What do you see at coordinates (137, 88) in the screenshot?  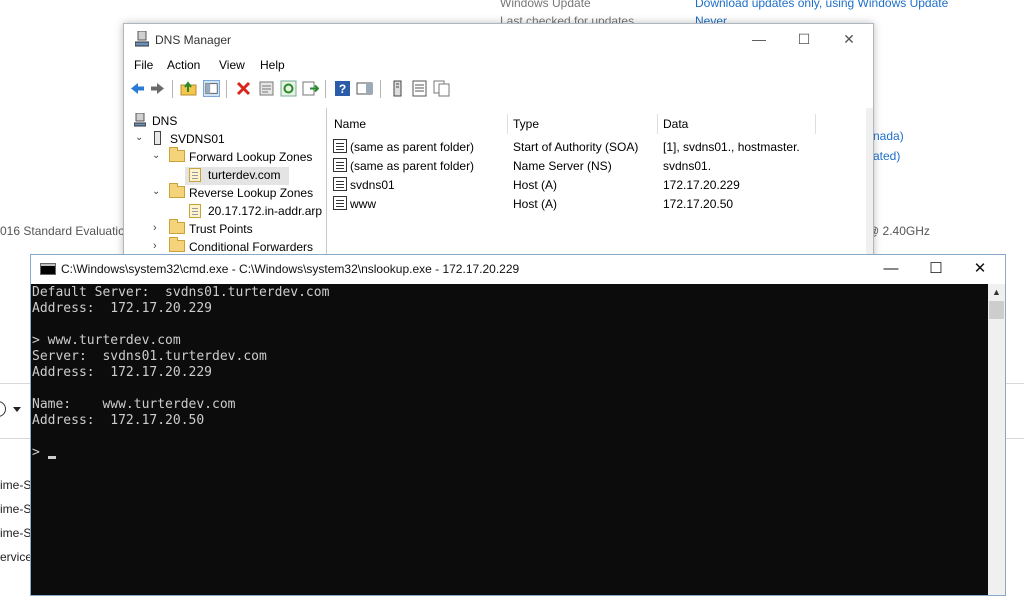 I see `back-arrow-icon` at bounding box center [137, 88].